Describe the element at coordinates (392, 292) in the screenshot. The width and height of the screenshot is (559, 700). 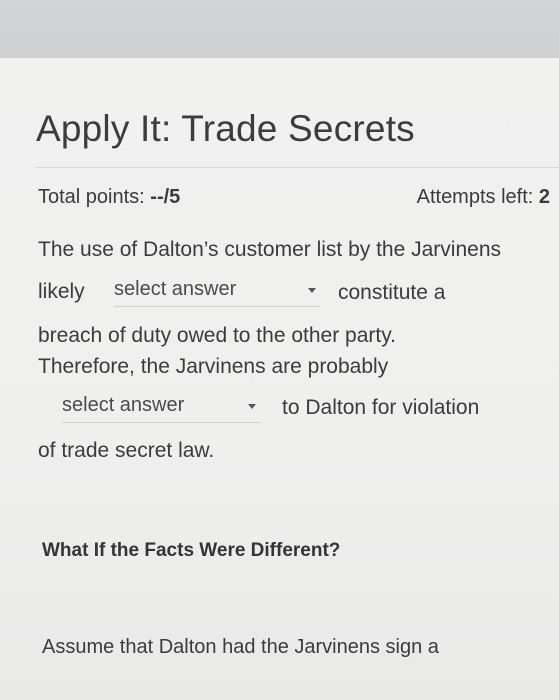
I see `question-line-2-suffix: constitute a` at that location.